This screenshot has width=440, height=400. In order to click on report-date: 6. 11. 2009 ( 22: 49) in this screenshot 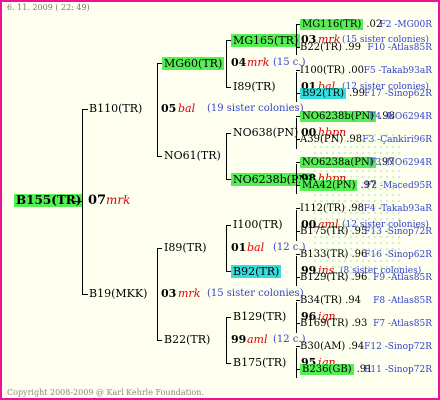, I will do `click(48, 7)`.